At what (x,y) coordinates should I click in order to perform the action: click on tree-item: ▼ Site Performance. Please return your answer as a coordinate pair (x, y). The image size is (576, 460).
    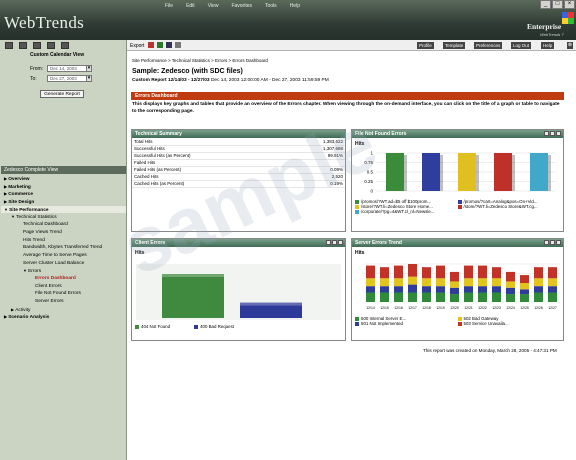
    Looking at the image, I should click on (63, 209).